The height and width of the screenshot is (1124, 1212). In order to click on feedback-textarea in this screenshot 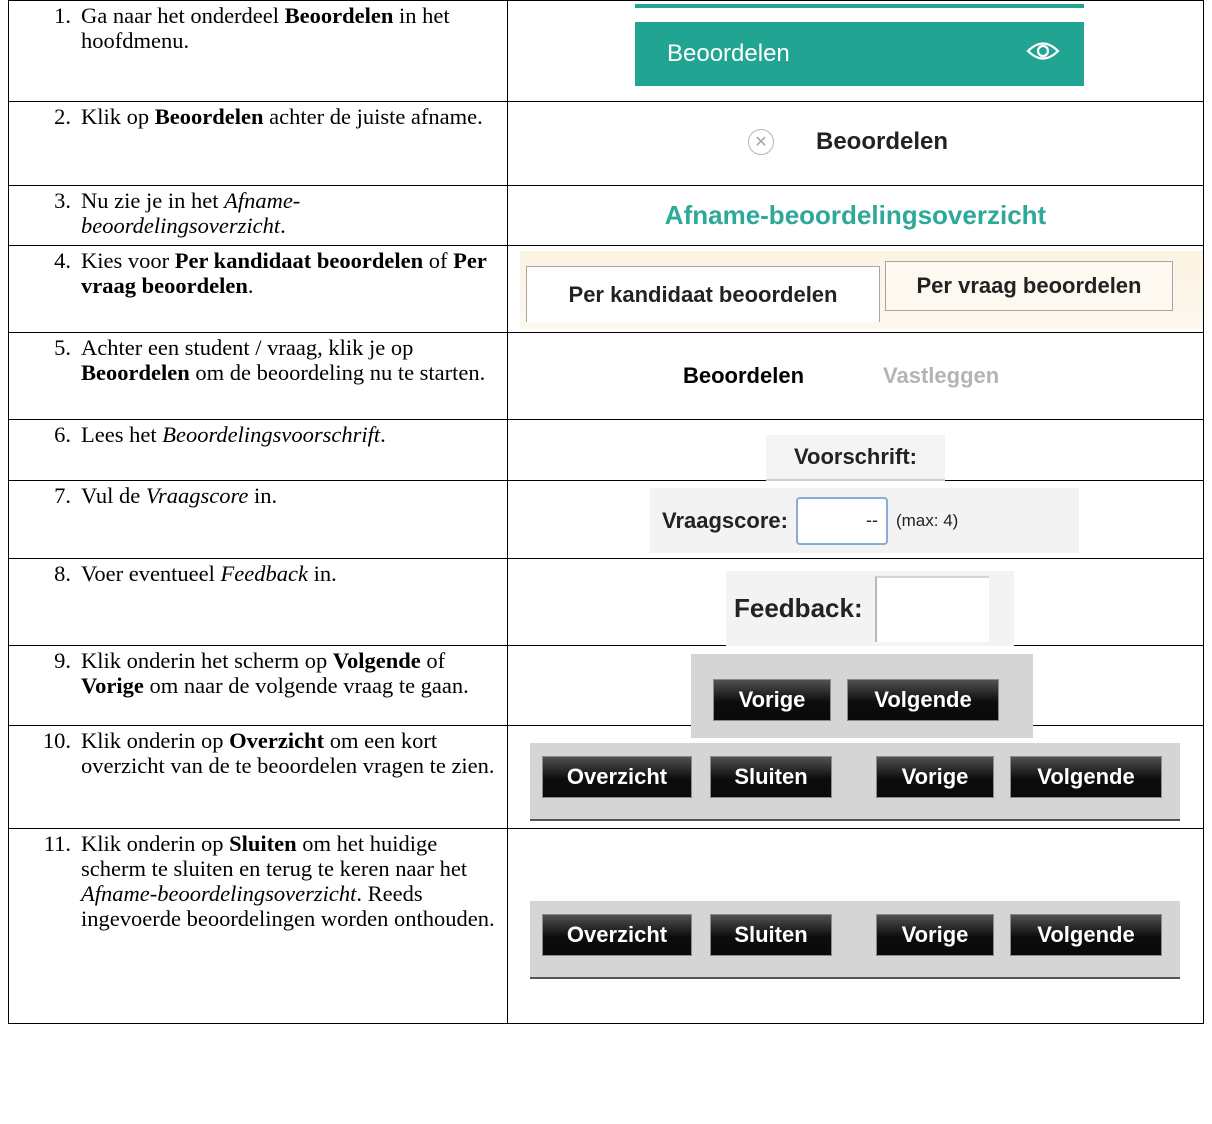, I will do `click(931, 608)`.